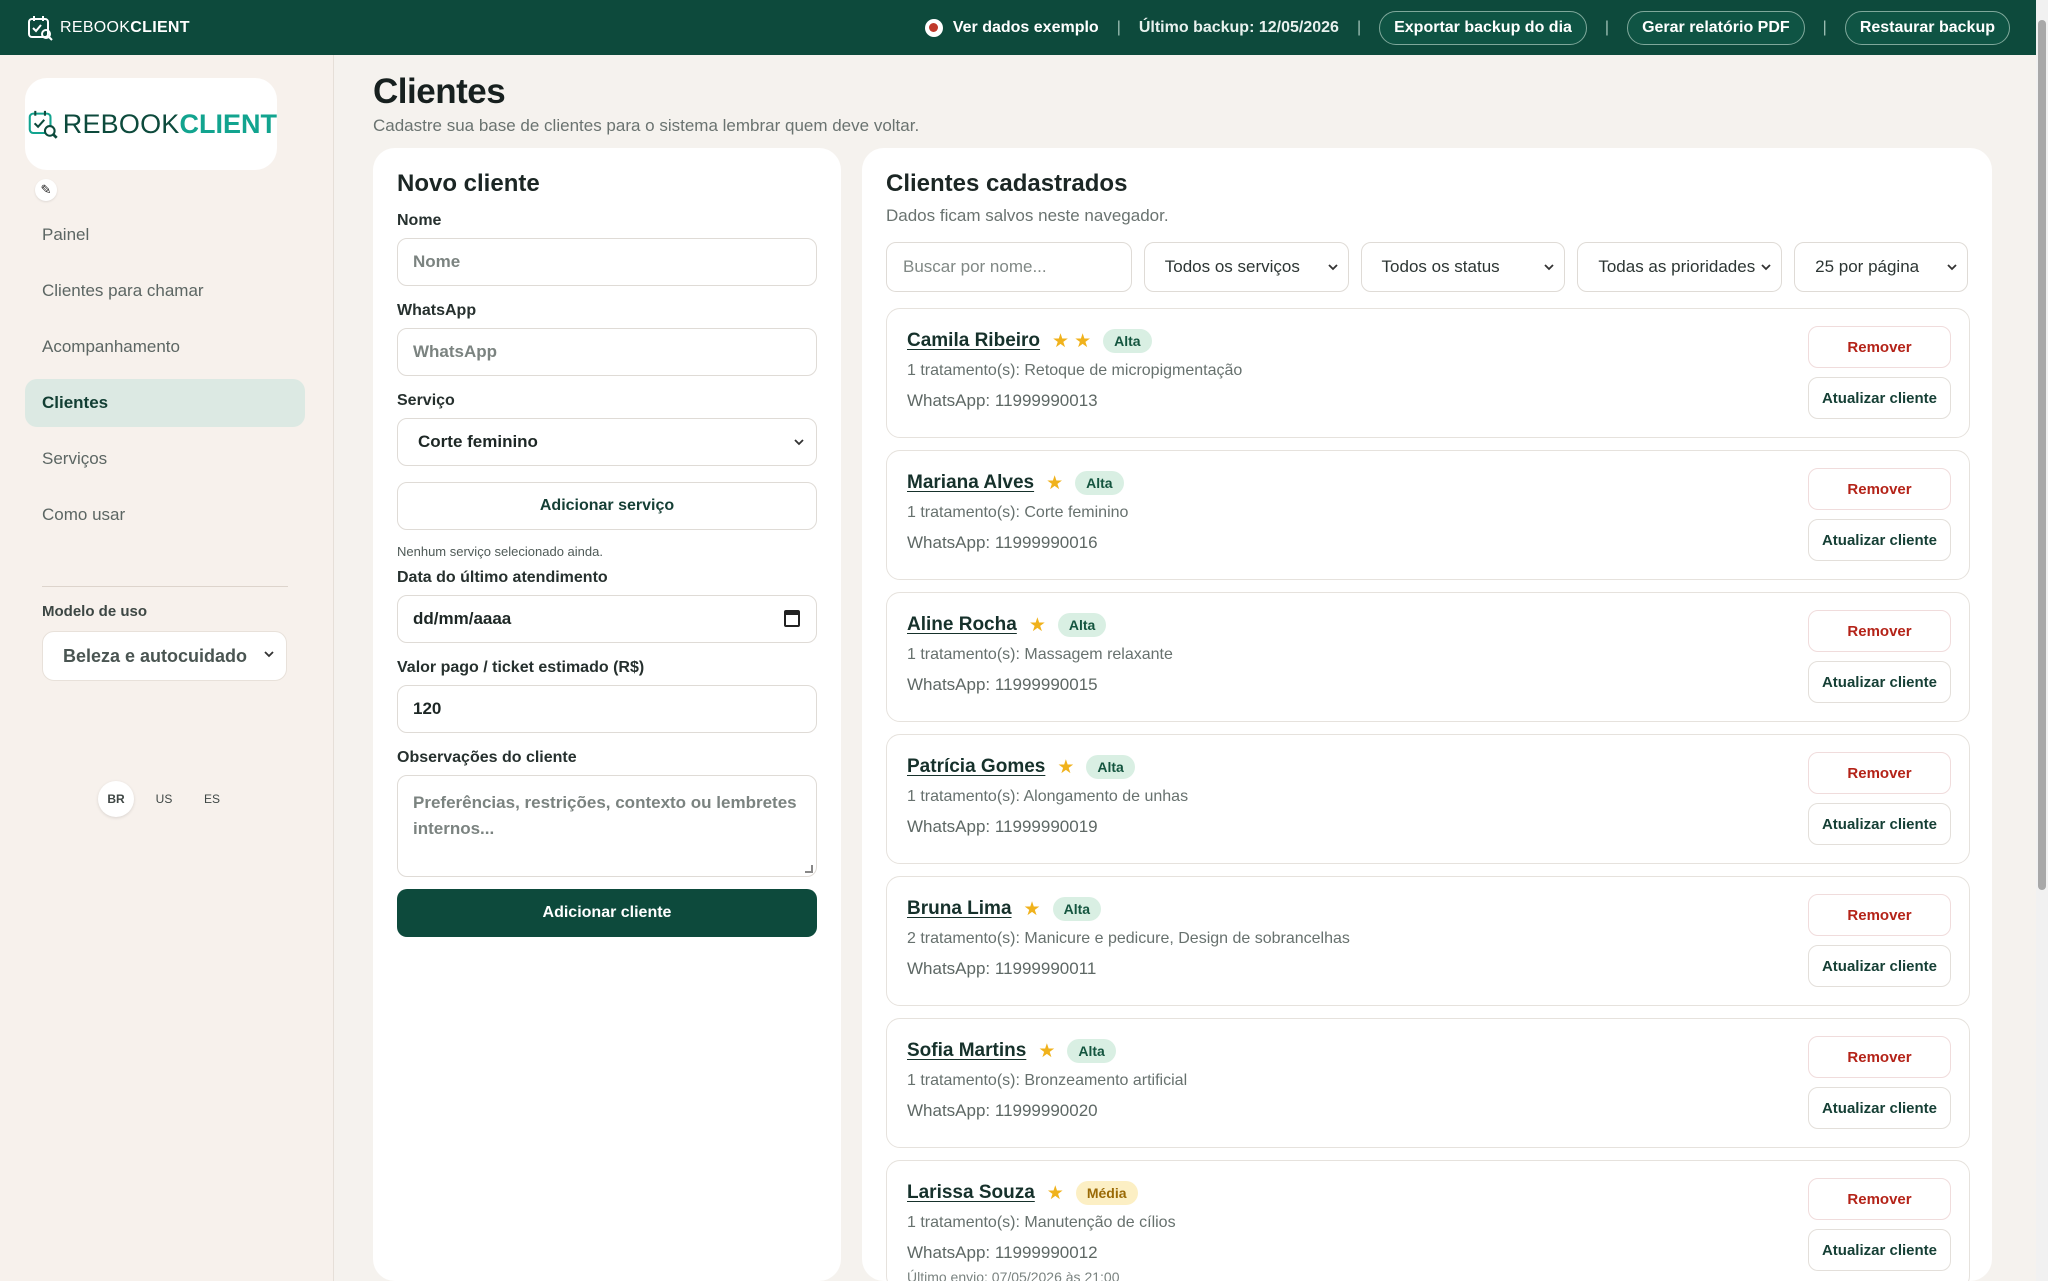 The width and height of the screenshot is (2048, 1281). What do you see at coordinates (46, 190) in the screenshot?
I see `edit-logo-icon: ✎` at bounding box center [46, 190].